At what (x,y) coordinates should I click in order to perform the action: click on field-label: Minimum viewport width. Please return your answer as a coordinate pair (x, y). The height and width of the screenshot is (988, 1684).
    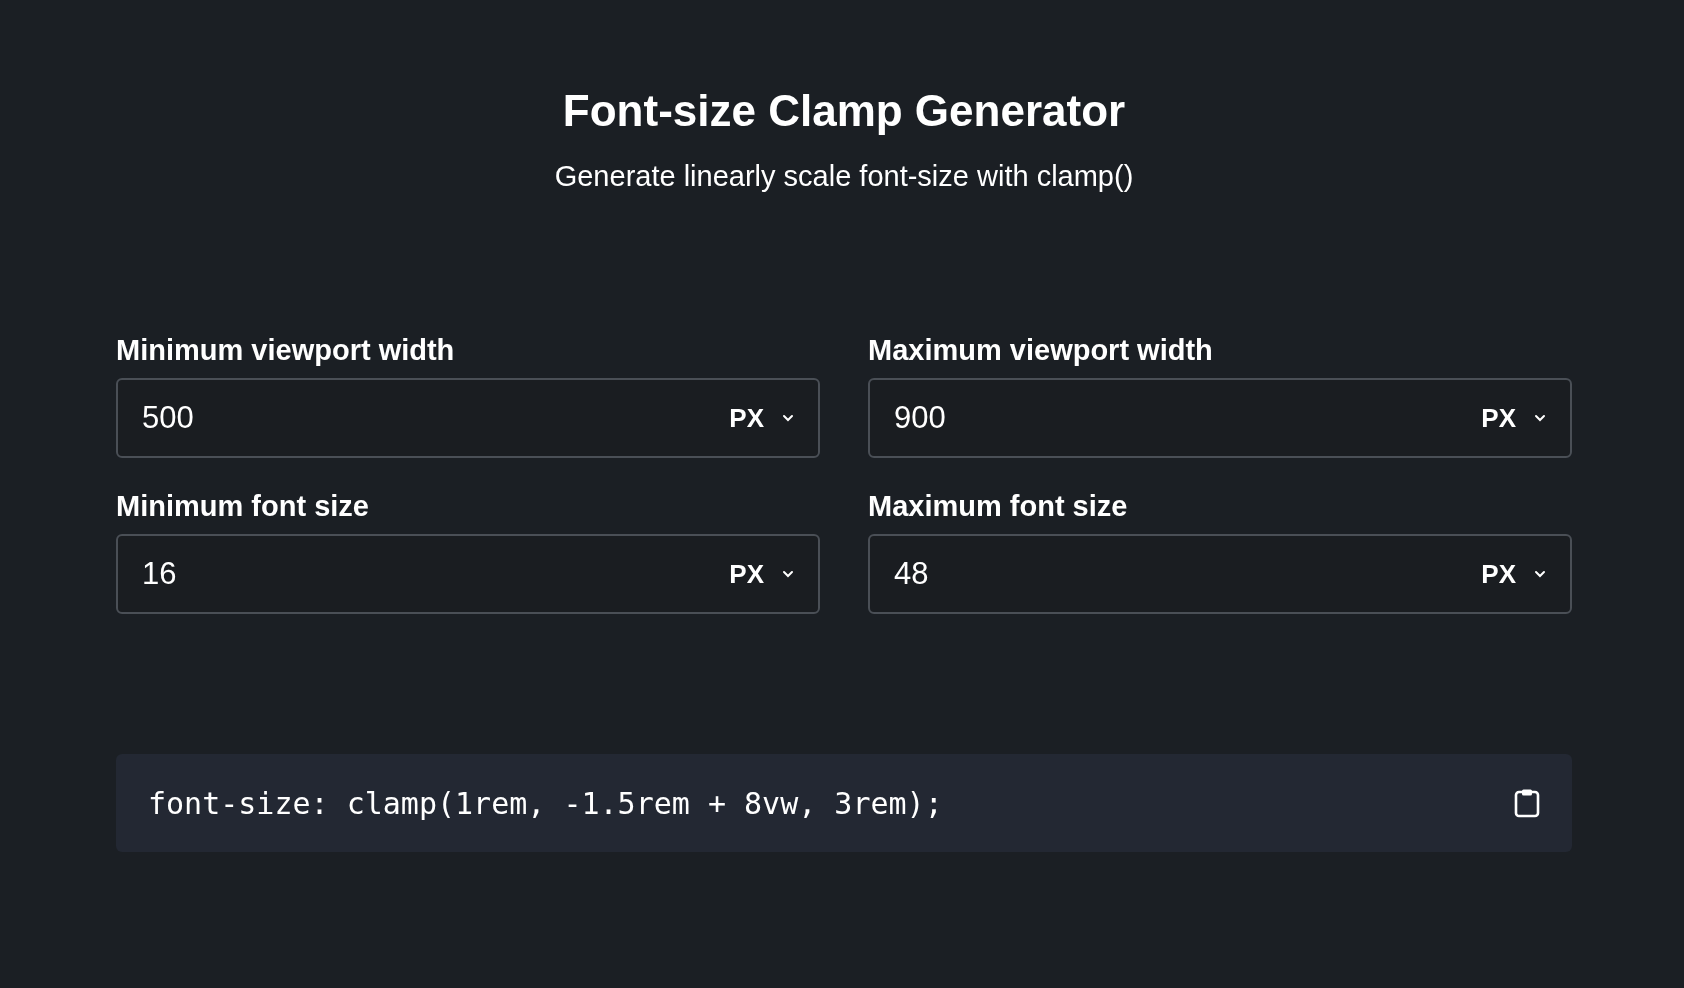
    Looking at the image, I should click on (285, 350).